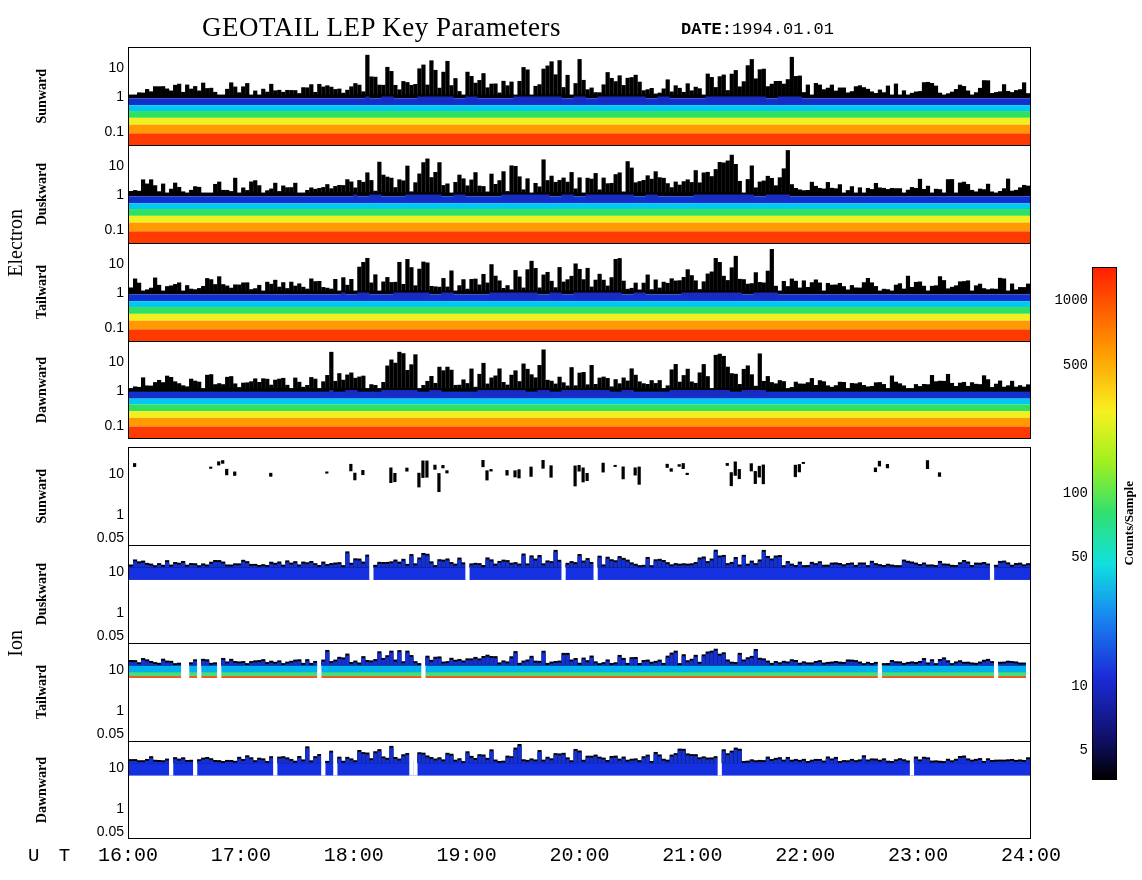 The image size is (1142, 880). I want to click on x-tick-label: 16:00, so click(128, 856).